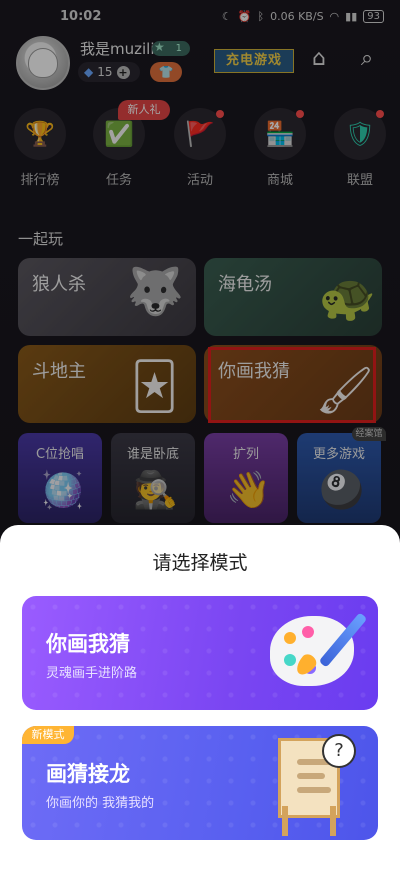  What do you see at coordinates (312, 651) in the screenshot?
I see `palette-icon` at bounding box center [312, 651].